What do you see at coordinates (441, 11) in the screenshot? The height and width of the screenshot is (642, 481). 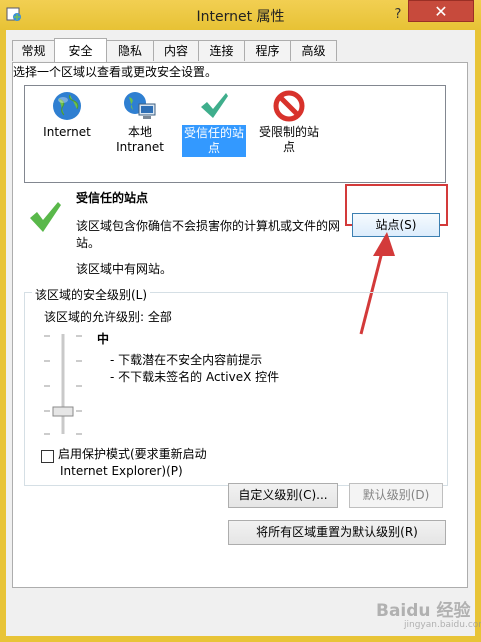 I see `close-button: ✕` at bounding box center [441, 11].